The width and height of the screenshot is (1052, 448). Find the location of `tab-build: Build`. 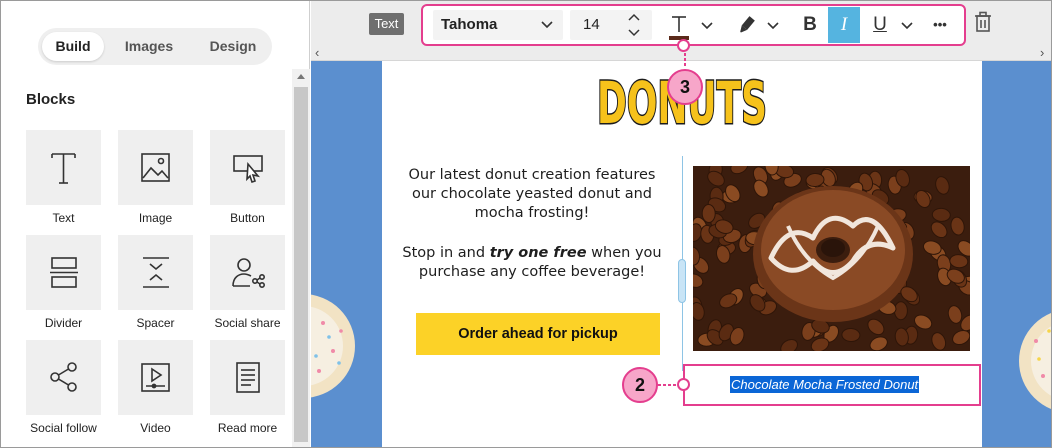

tab-build: Build is located at coordinates (73, 46).